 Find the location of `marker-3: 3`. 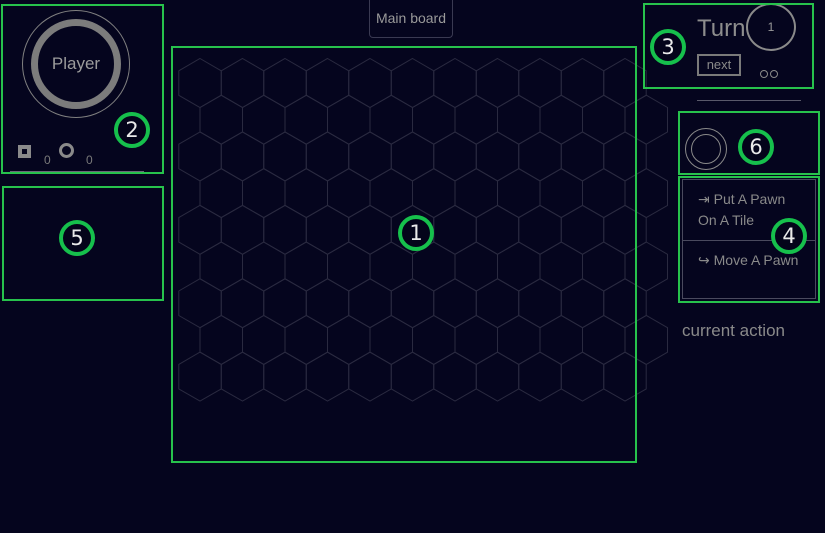

marker-3: 3 is located at coordinates (668, 47).